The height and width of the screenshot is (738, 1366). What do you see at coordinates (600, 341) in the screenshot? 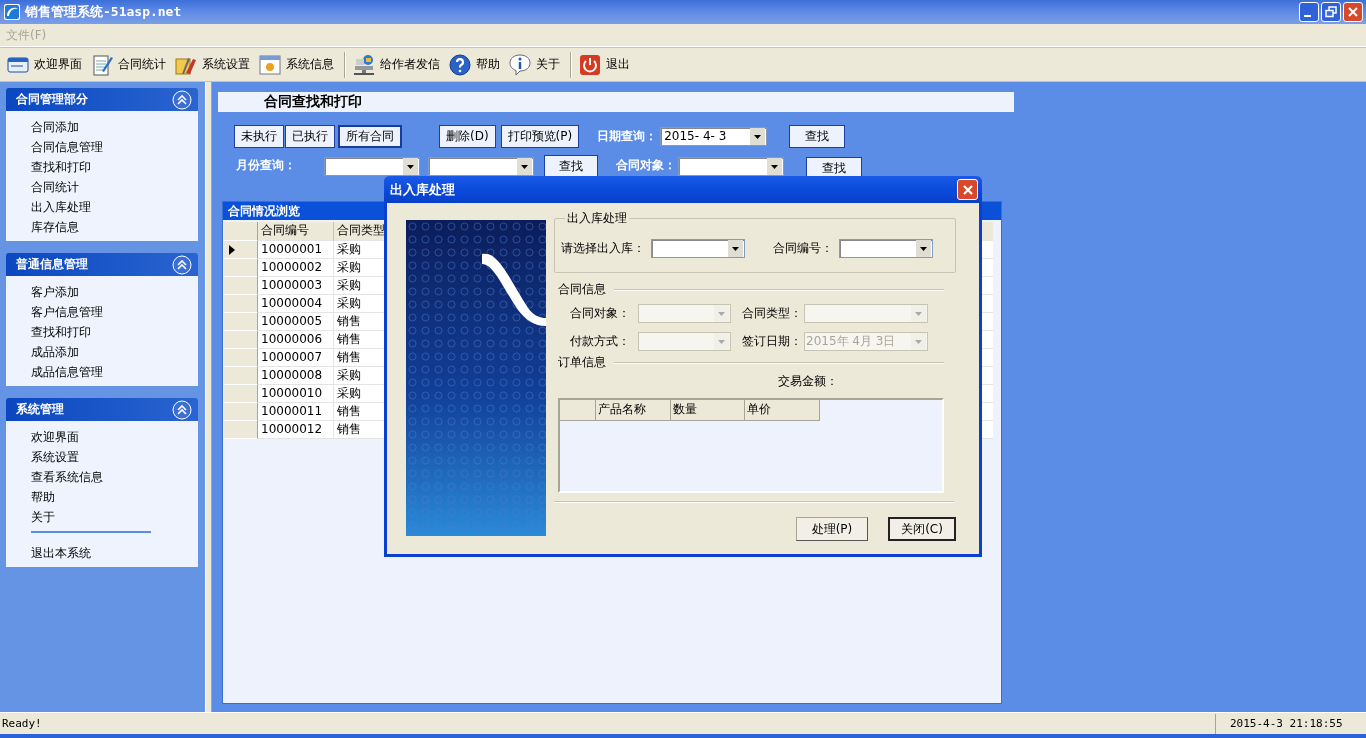
I see `field-label: 付款方式：` at bounding box center [600, 341].